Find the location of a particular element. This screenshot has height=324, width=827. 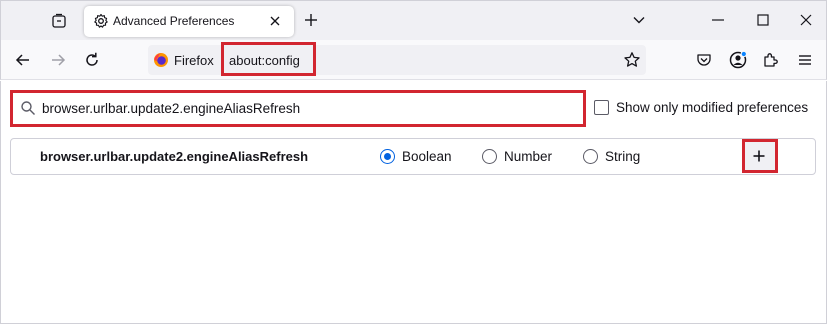

type-radio-number is located at coordinates (489, 156).